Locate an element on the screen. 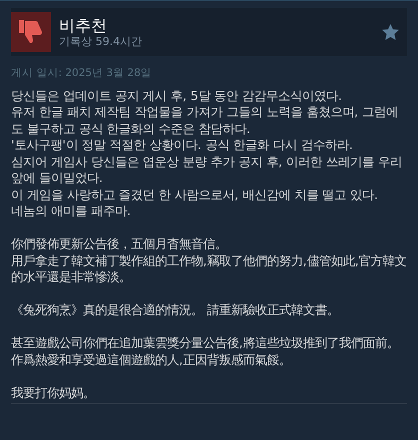 This screenshot has width=418, height=440. review-text: 이 게임을 사랑하고 즐겼던 한 사람으로서, 배신감에 치를 떨고 있다. is located at coordinates (195, 195).